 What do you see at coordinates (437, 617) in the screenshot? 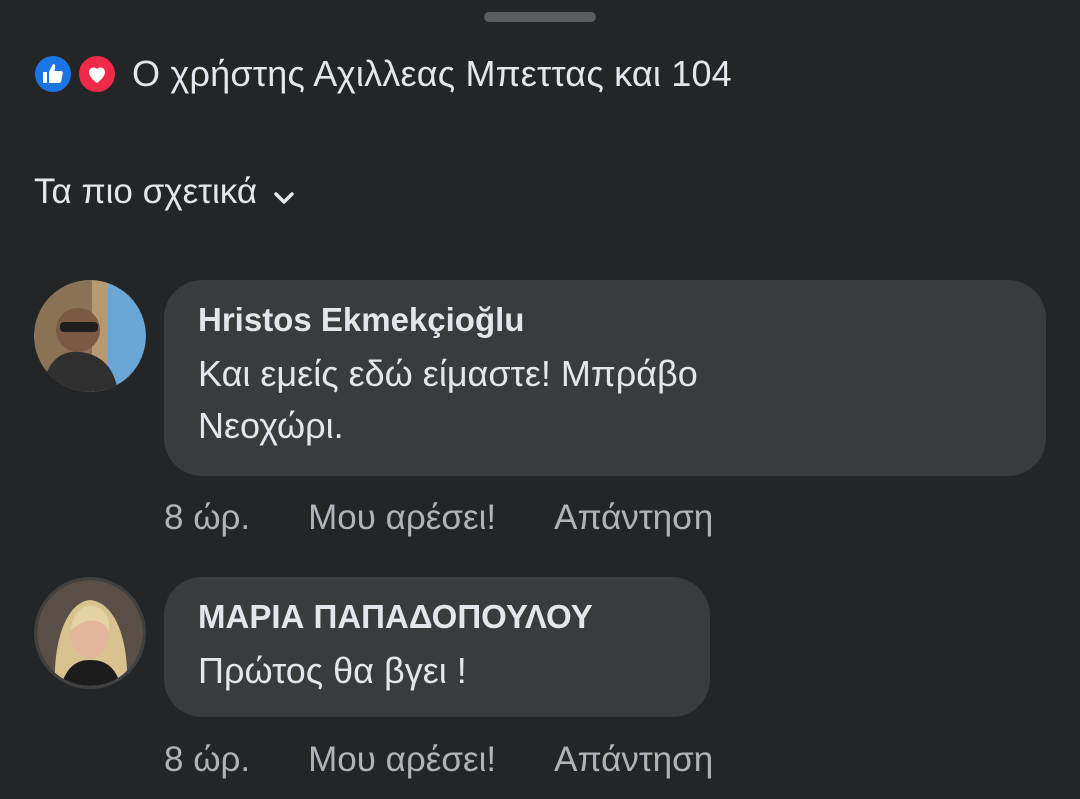
I see `comment-author: ΜΑΡΙΑ ΠΑΠΑΔΟΠΟΥΛΟΥ` at bounding box center [437, 617].